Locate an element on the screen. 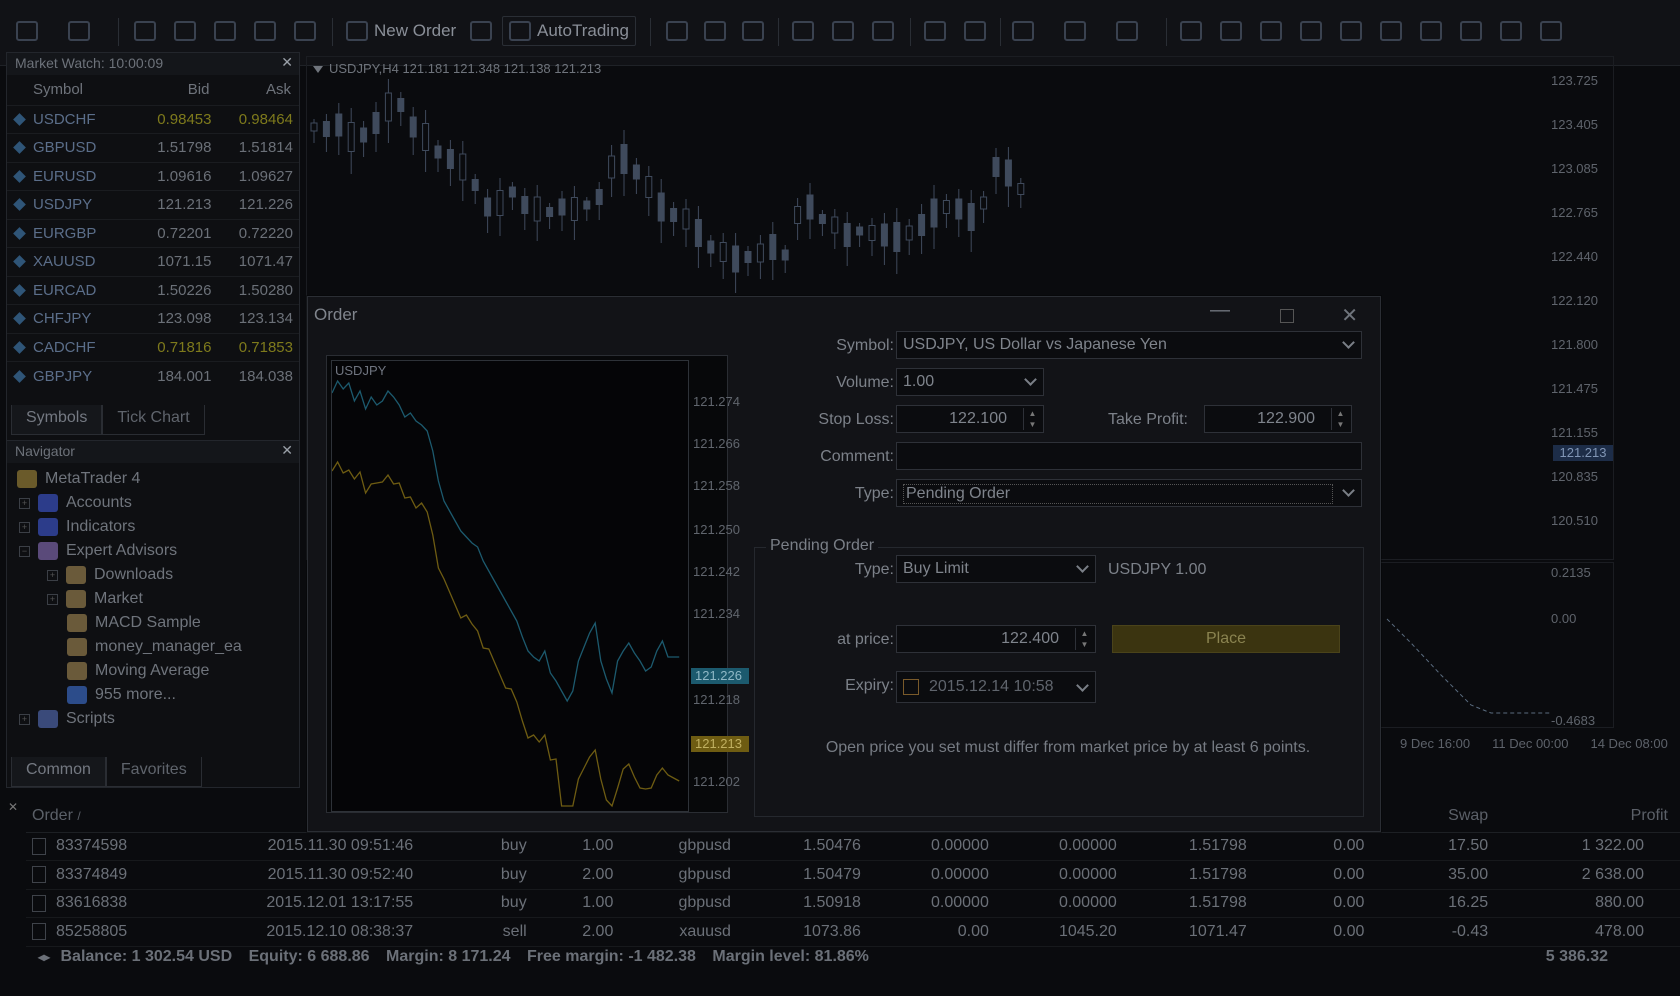  horizontal-line-button is located at coordinates (1311, 31).